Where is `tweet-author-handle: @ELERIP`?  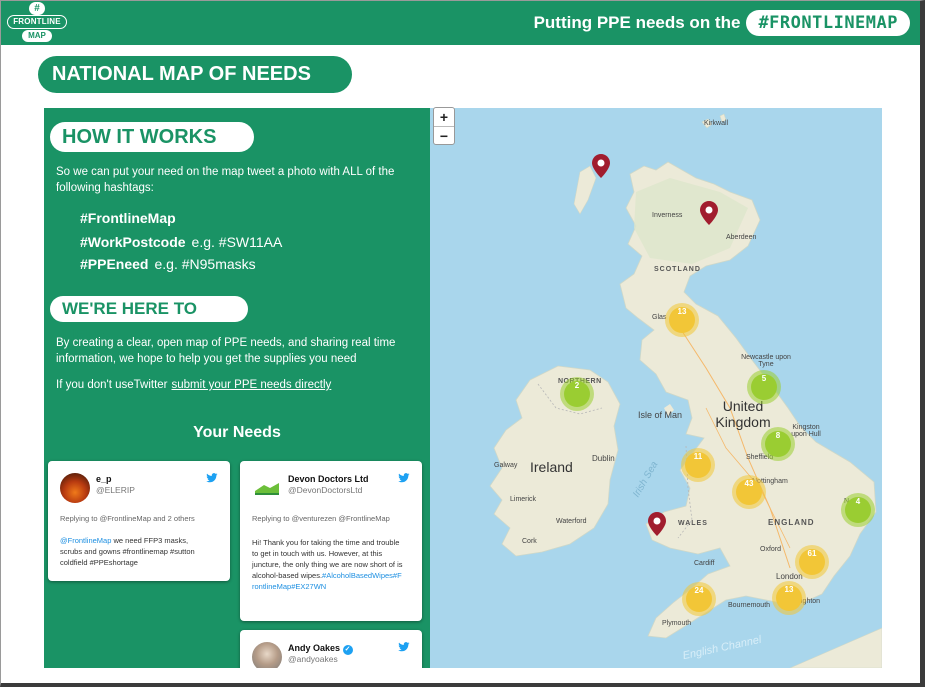 tweet-author-handle: @ELERIP is located at coordinates (115, 490).